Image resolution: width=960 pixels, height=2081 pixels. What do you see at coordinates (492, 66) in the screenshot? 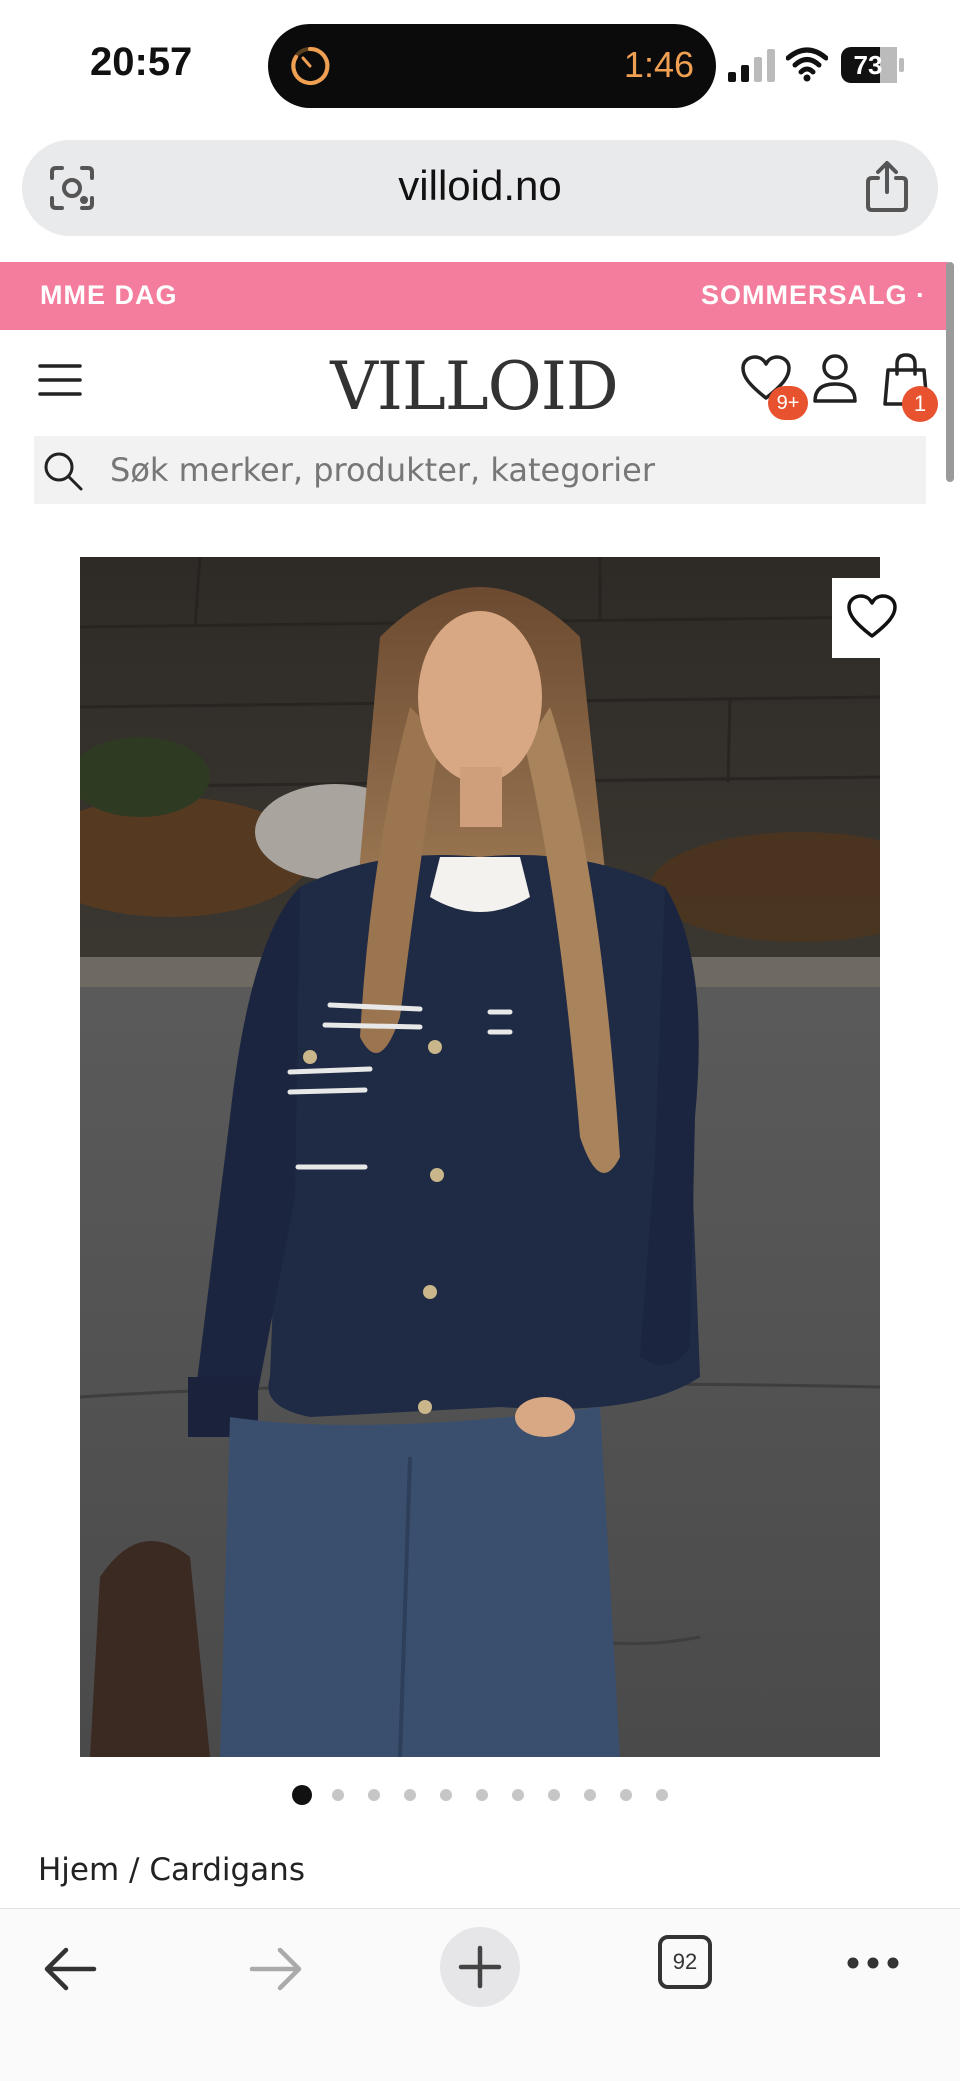
I see `dynamic-island: 1:46` at bounding box center [492, 66].